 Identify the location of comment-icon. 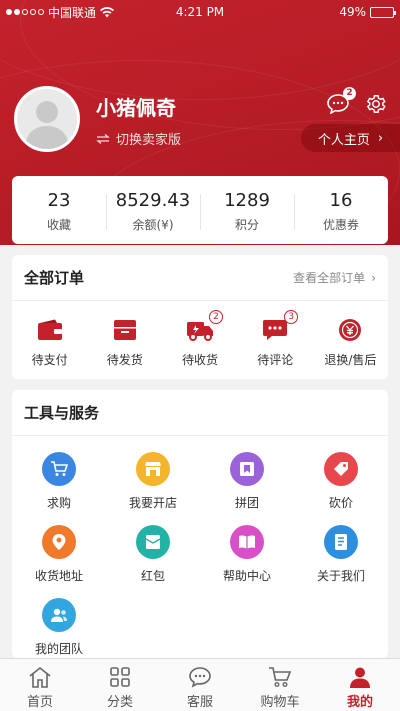
(275, 330).